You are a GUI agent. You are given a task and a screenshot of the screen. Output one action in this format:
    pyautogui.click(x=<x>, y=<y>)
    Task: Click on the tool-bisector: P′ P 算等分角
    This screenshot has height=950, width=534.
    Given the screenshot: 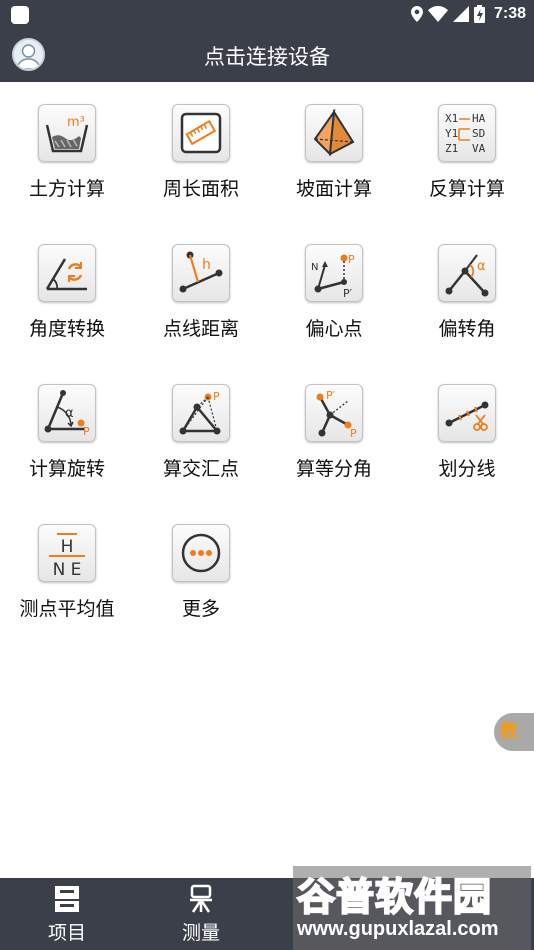 What is the action you would take?
    pyautogui.click(x=334, y=432)
    